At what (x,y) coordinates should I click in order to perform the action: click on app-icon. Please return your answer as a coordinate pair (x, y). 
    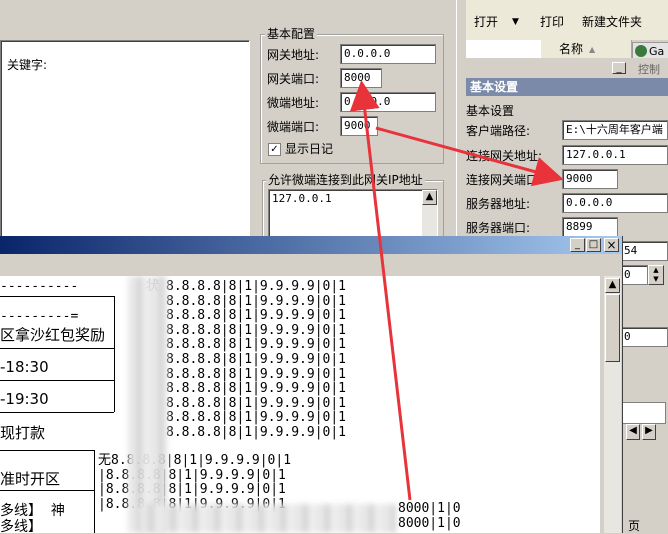
    Looking at the image, I should click on (641, 51).